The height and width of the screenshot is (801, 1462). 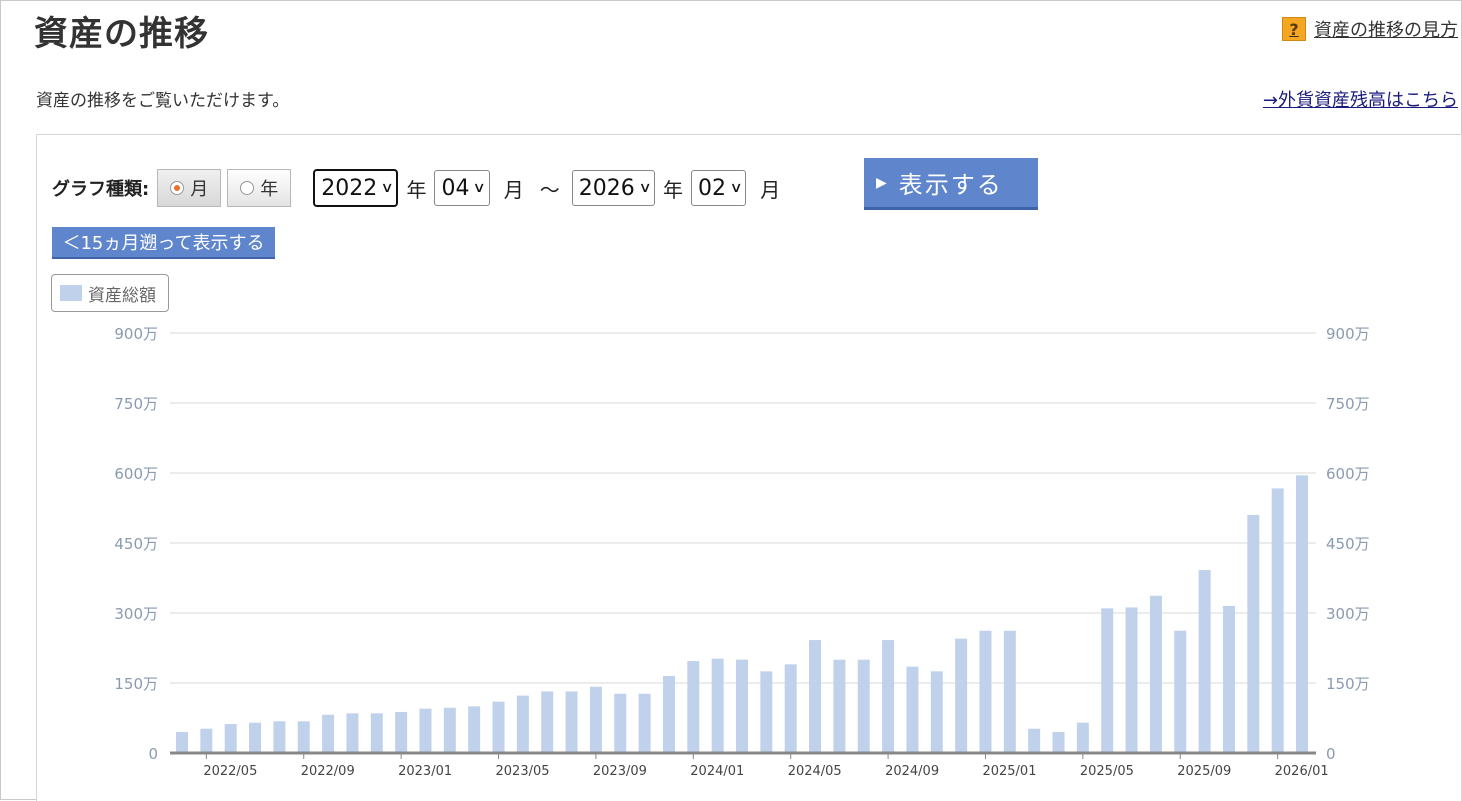 What do you see at coordinates (571, 722) in the screenshot?
I see `bar-2023/08` at bounding box center [571, 722].